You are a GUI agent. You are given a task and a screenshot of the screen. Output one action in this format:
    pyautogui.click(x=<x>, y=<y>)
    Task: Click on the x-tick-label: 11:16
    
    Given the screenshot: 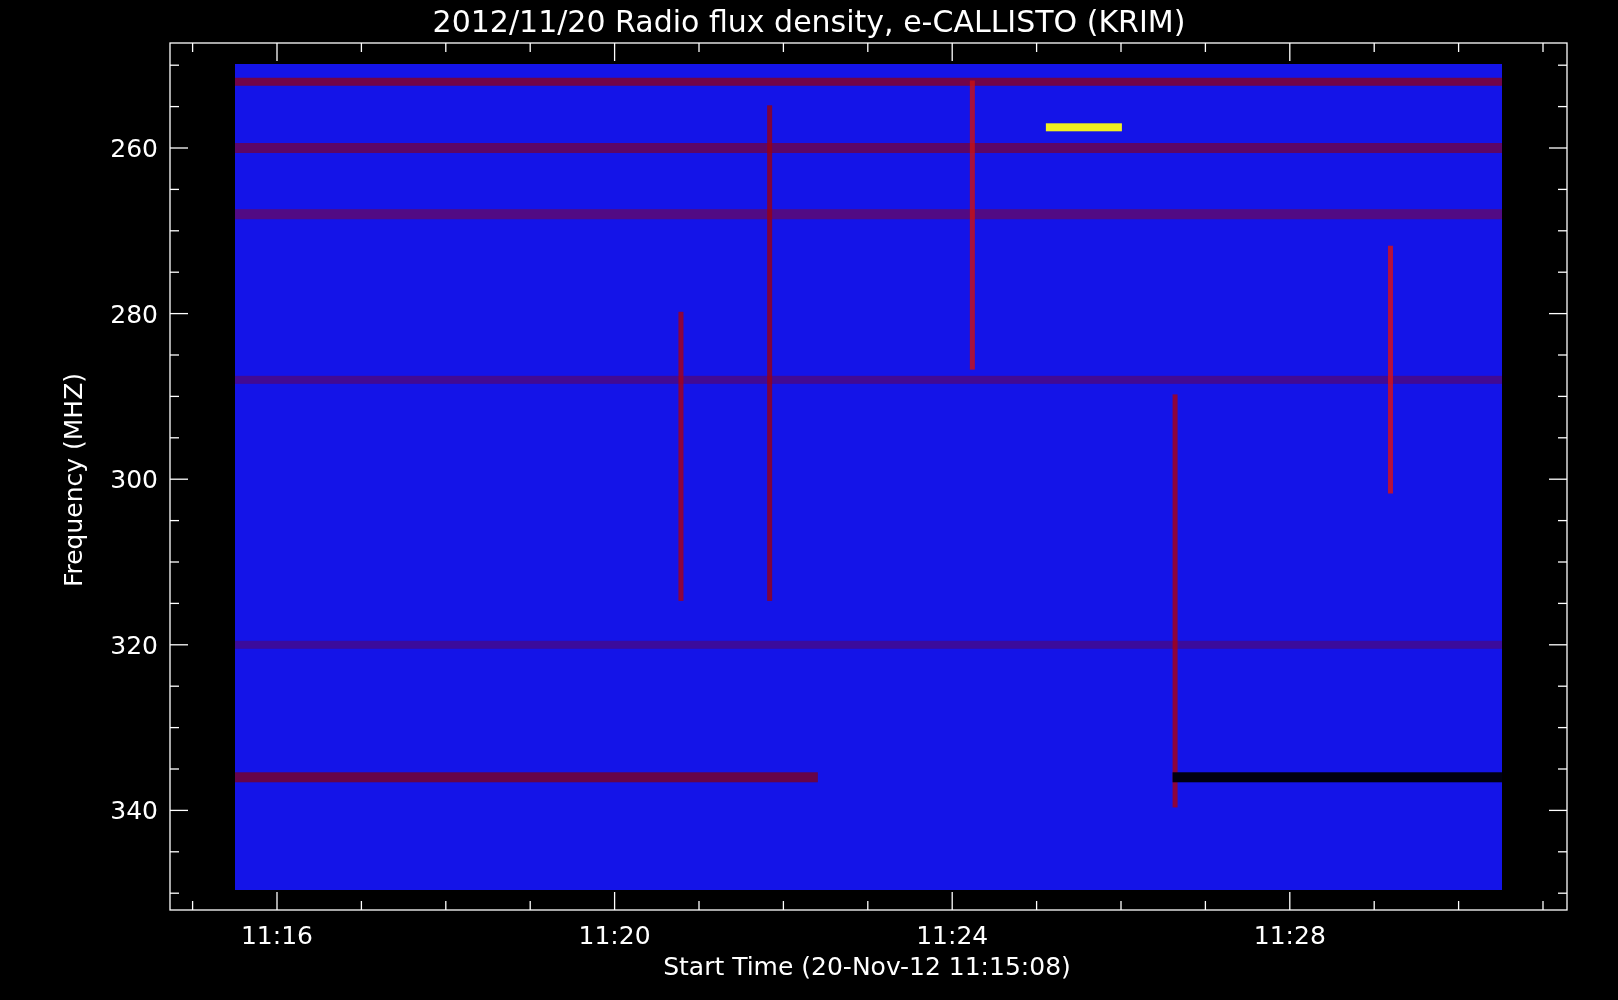 What is the action you would take?
    pyautogui.click(x=277, y=935)
    